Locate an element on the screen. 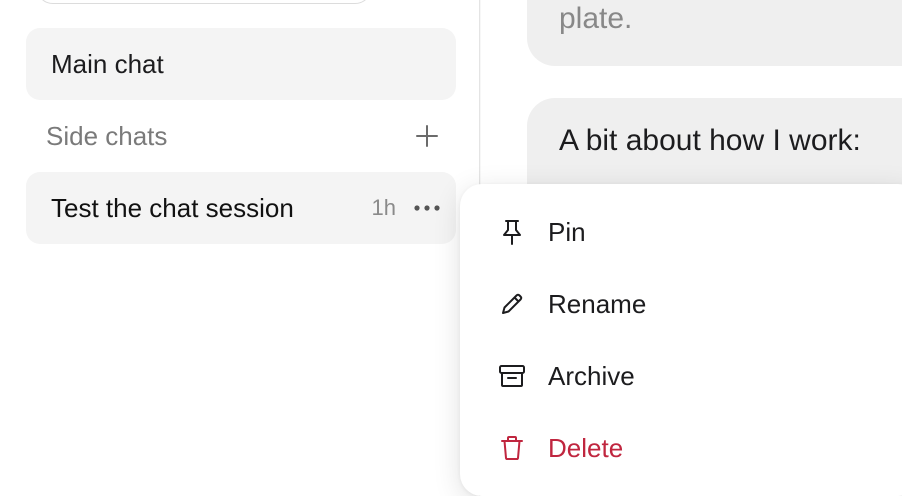 The height and width of the screenshot is (496, 902). menu-item-label: Archive is located at coordinates (591, 375).